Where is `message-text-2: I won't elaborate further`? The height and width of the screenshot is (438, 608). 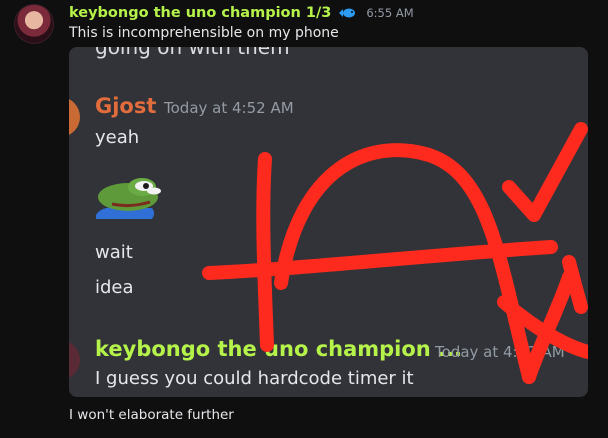
message-text-2: I won't elaborate further is located at coordinates (151, 415).